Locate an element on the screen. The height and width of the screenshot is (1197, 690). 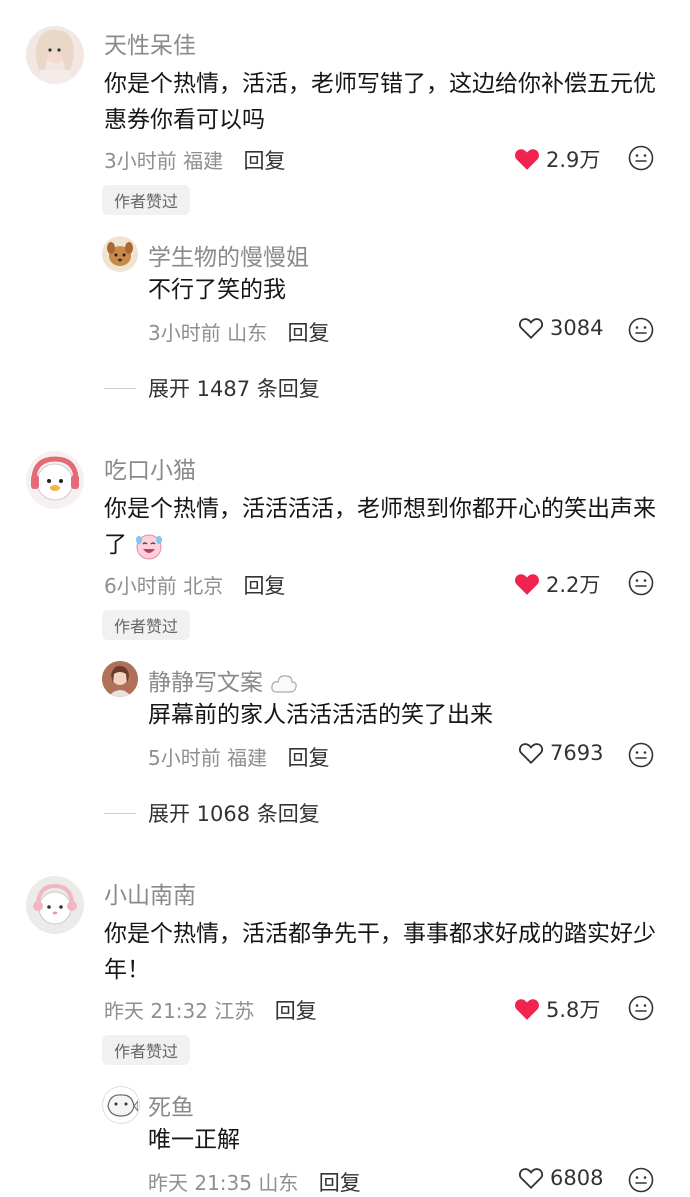
reply-username: 静静写文案 is located at coordinates (223, 680).